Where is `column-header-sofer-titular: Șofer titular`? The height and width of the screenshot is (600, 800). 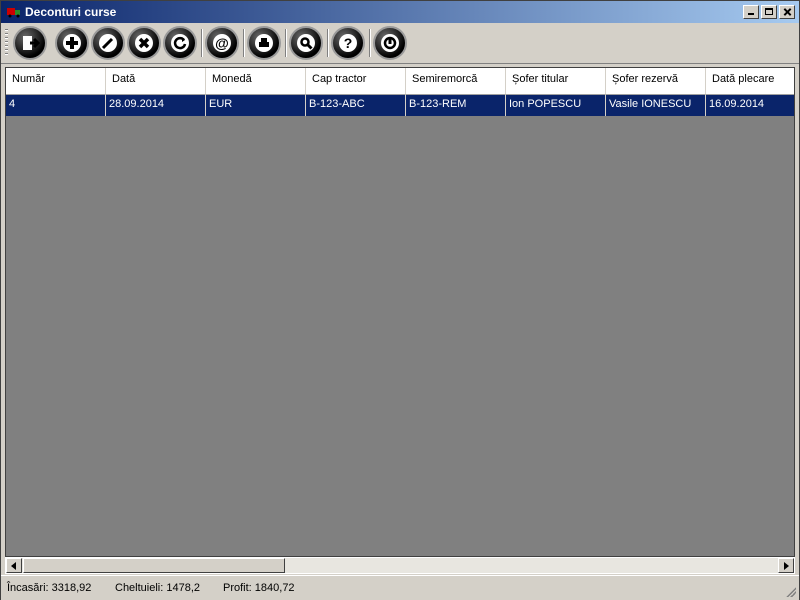 column-header-sofer-titular: Șofer titular is located at coordinates (556, 81).